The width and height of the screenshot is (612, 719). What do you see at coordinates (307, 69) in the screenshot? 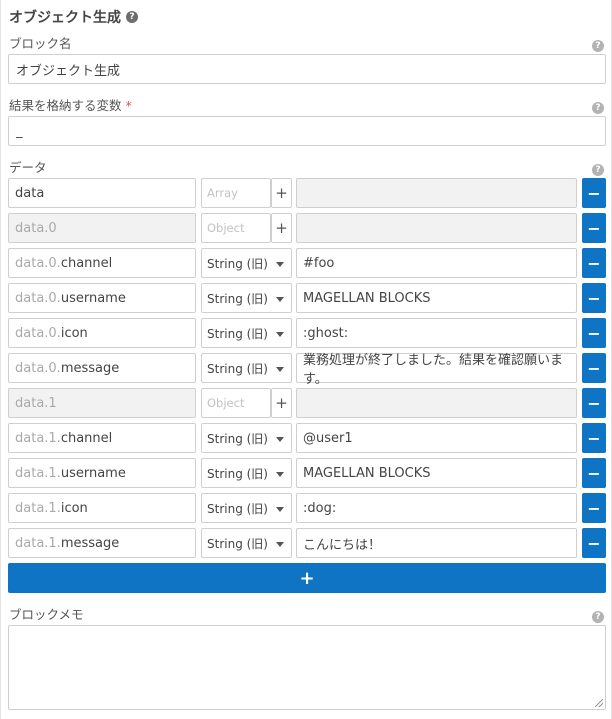
I see `block-name-input` at bounding box center [307, 69].